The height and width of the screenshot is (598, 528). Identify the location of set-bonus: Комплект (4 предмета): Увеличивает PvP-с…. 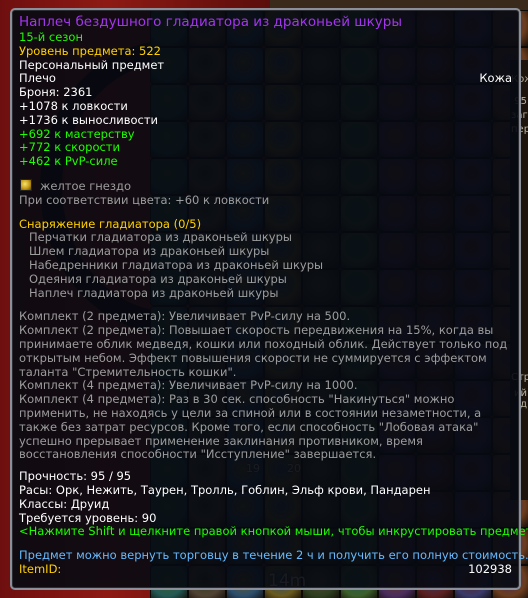
(188, 385).